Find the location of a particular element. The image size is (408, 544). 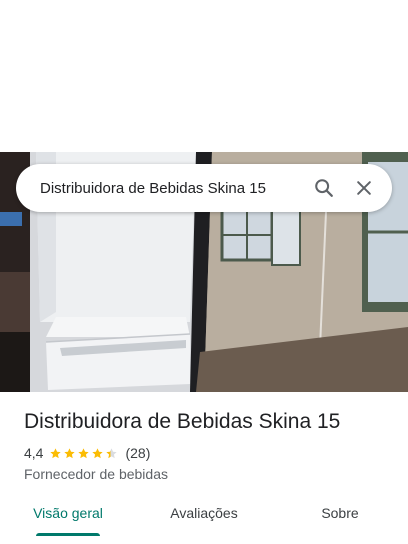

tab-overview: Visão geral is located at coordinates (68, 522).